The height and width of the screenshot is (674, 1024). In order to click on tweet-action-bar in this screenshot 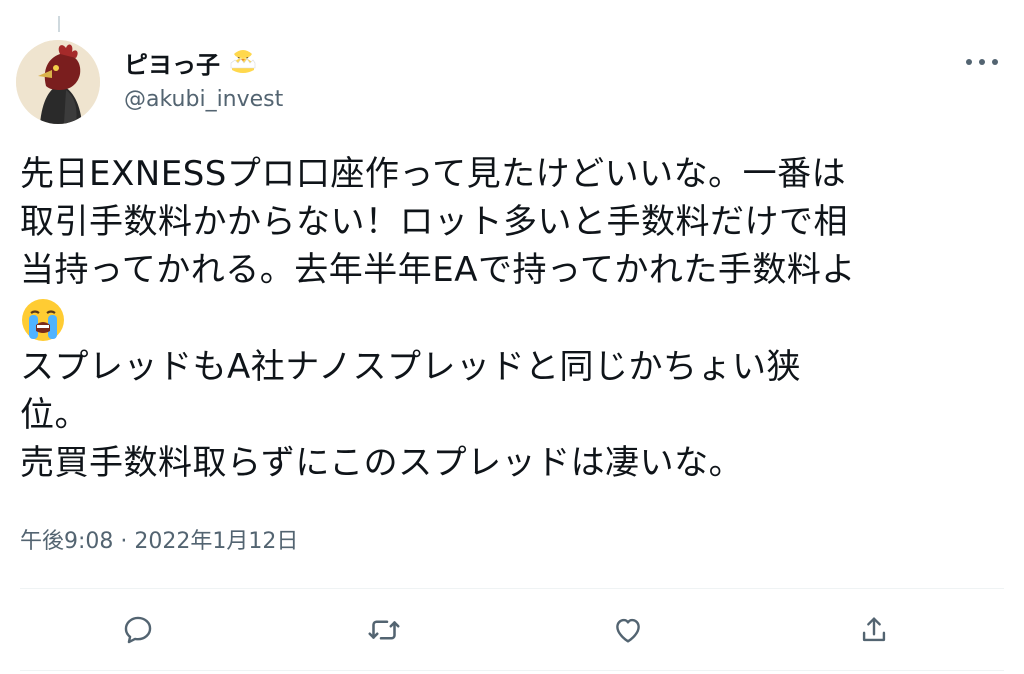, I will do `click(512, 630)`.